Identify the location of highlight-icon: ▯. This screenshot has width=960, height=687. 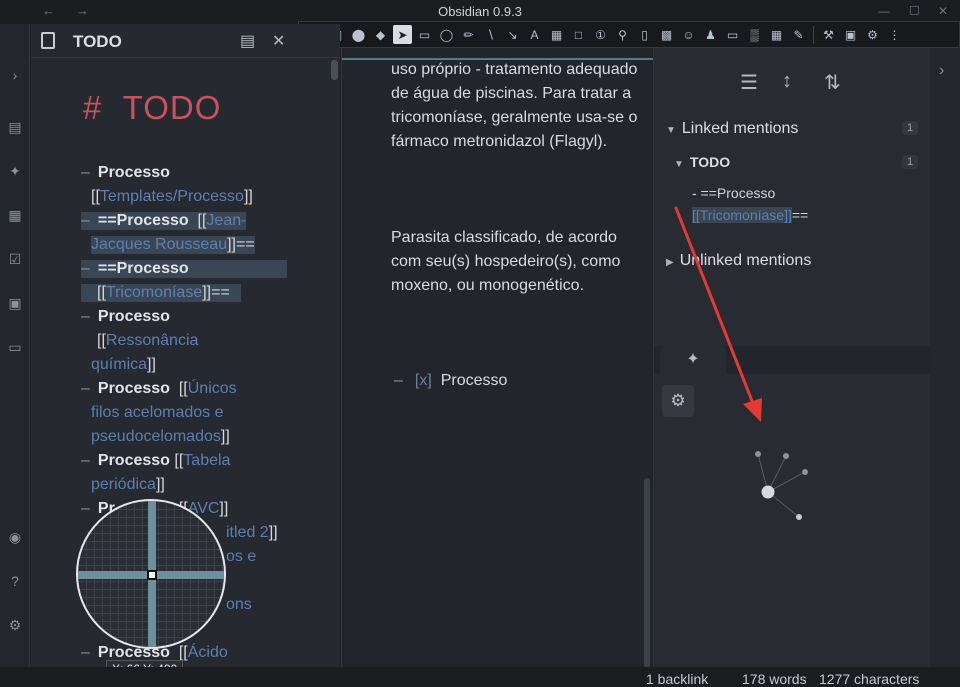
(644, 34).